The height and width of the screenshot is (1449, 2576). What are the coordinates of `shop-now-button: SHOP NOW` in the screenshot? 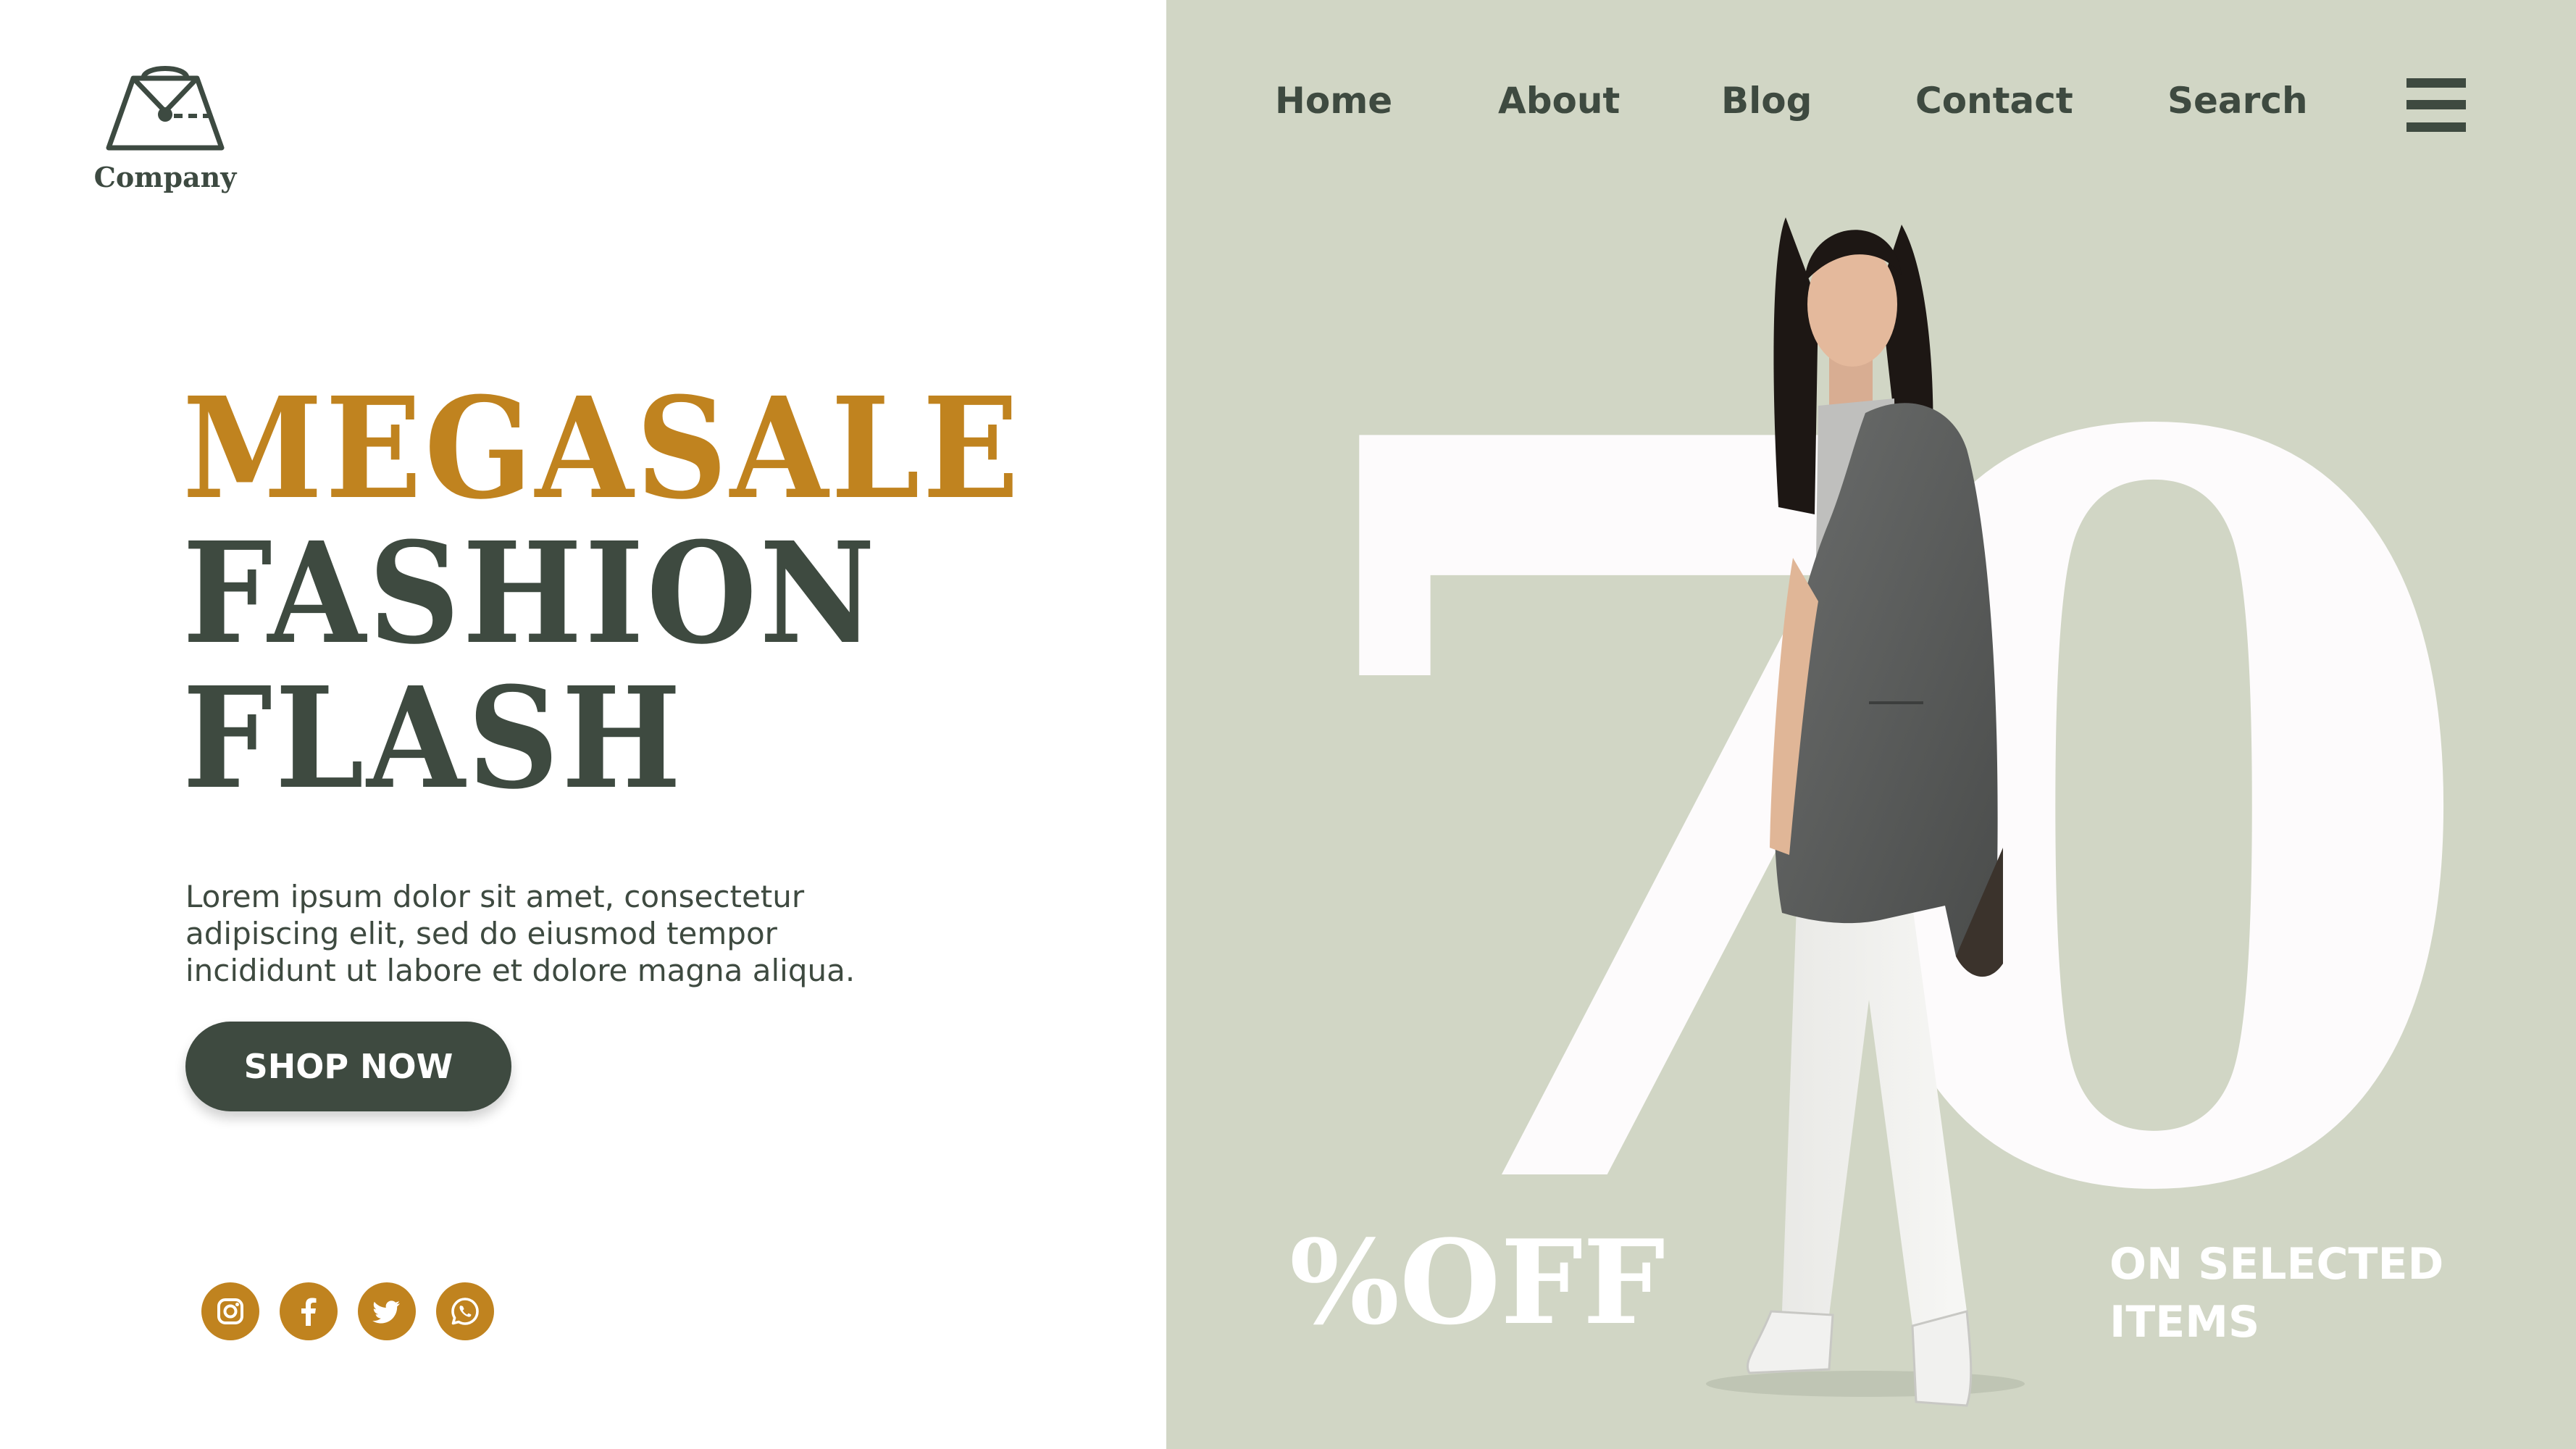 It's located at (348, 1067).